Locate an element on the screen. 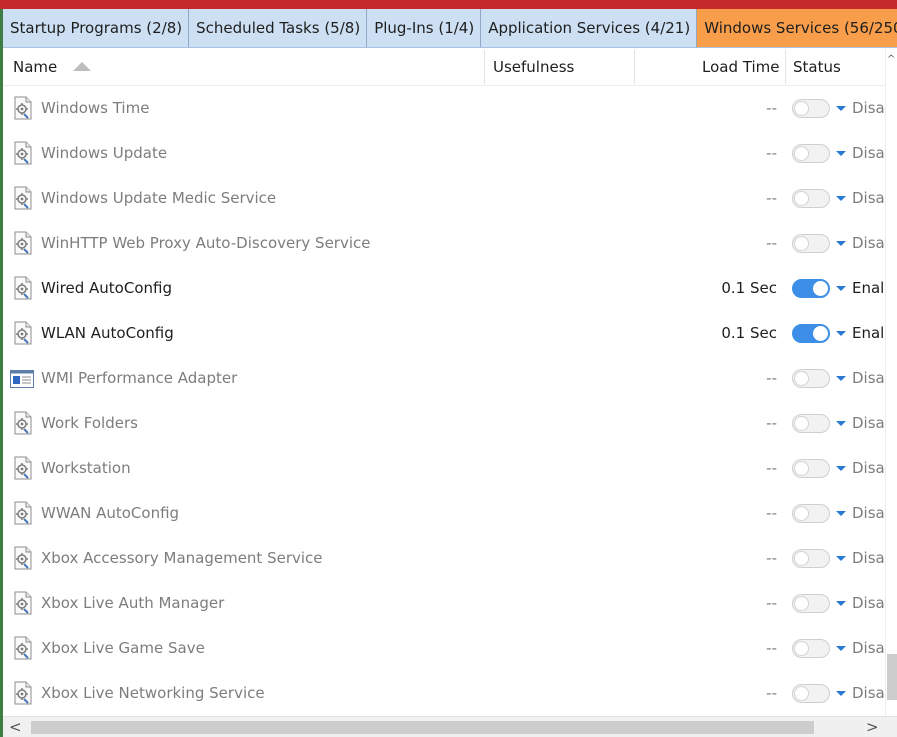  tab-startup-programs: Startup Programs (2/8) is located at coordinates (96, 28).